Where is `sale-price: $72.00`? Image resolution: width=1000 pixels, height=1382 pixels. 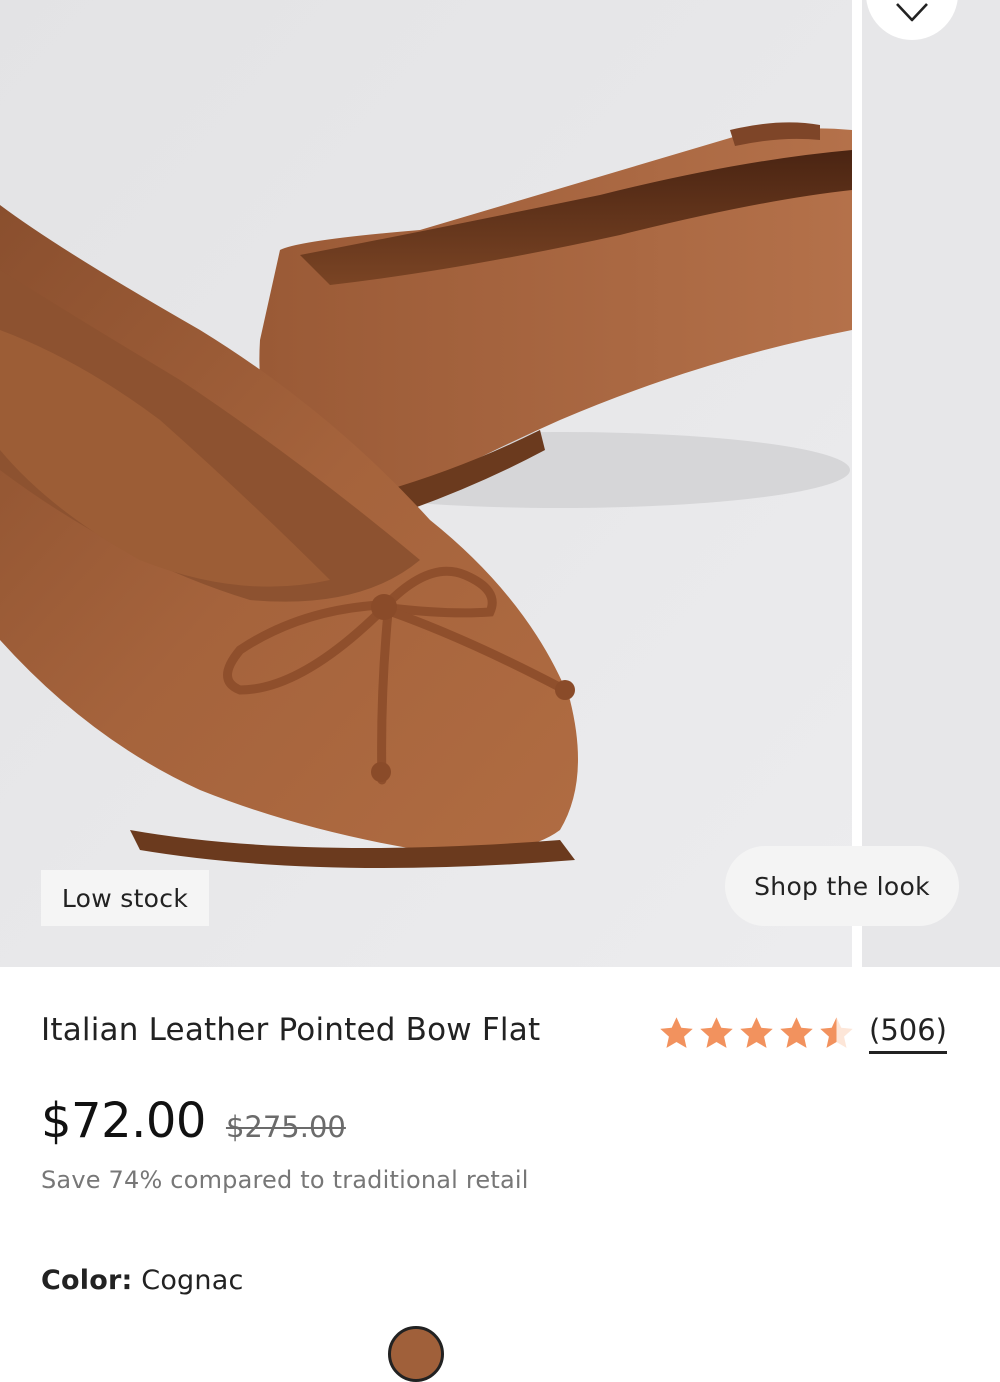
sale-price: $72.00 is located at coordinates (123, 1121).